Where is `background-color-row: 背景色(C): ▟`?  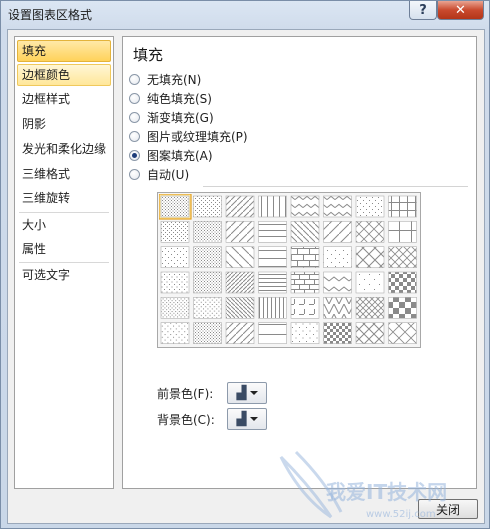 background-color-row: 背景色(C): ▟ is located at coordinates (212, 419).